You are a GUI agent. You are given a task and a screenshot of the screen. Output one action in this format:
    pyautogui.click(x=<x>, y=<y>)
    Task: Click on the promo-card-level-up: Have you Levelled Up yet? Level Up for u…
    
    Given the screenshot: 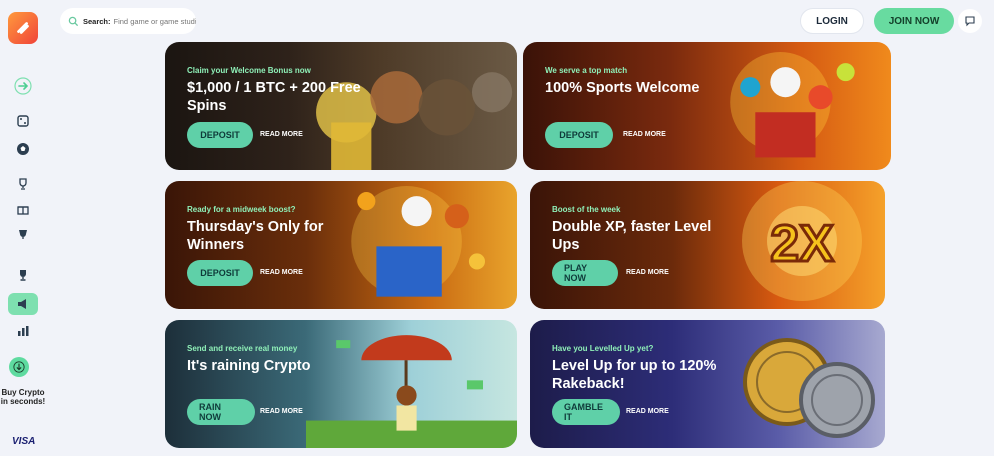 What is the action you would take?
    pyautogui.click(x=707, y=384)
    